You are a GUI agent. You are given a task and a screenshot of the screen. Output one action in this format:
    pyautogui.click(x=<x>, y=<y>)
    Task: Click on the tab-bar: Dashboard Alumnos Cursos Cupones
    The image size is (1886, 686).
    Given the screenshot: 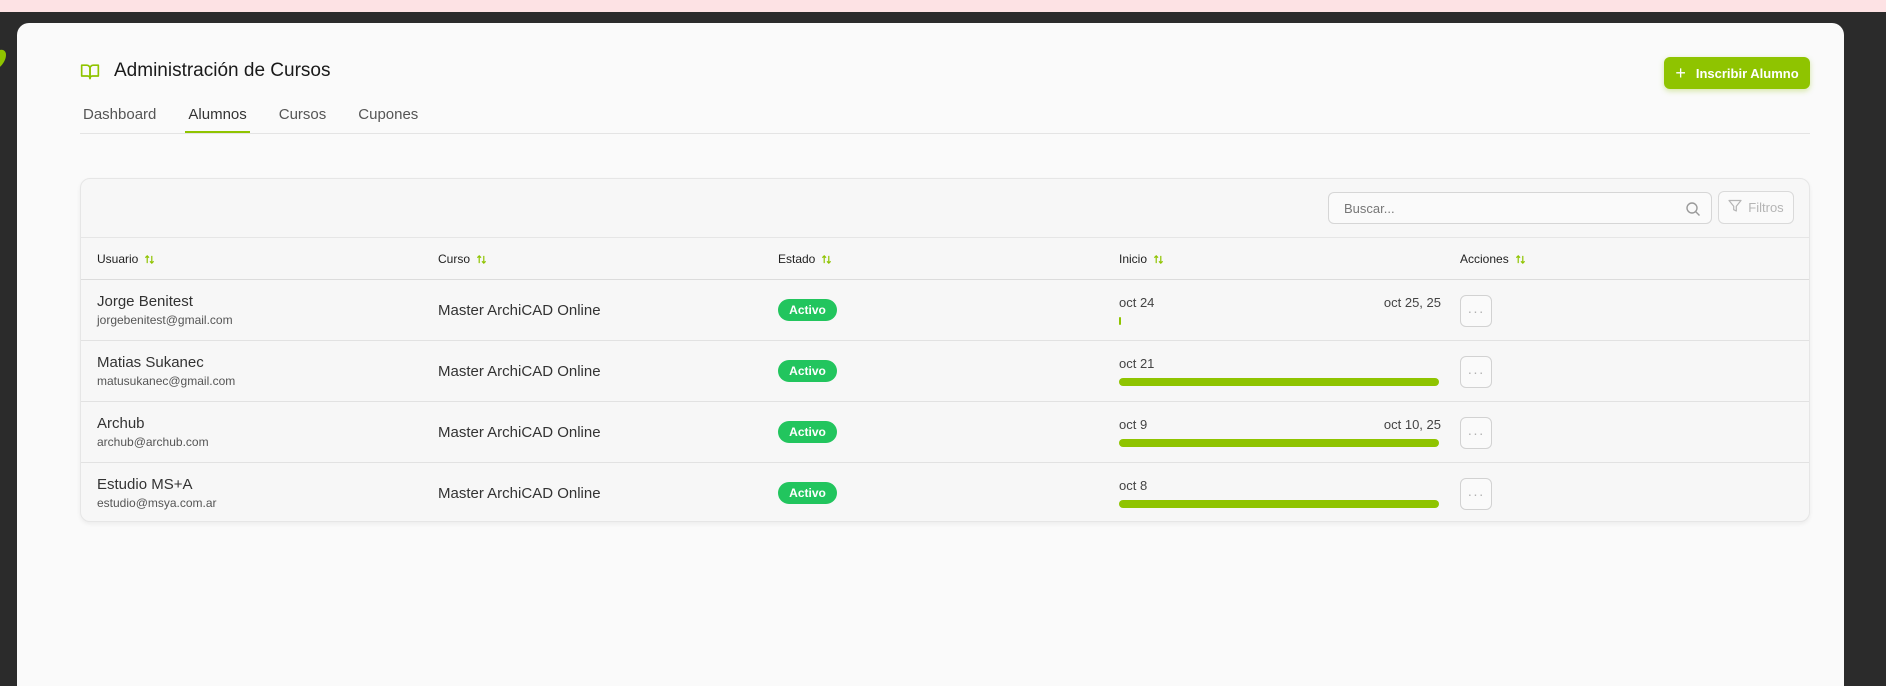 What is the action you would take?
    pyautogui.click(x=945, y=118)
    